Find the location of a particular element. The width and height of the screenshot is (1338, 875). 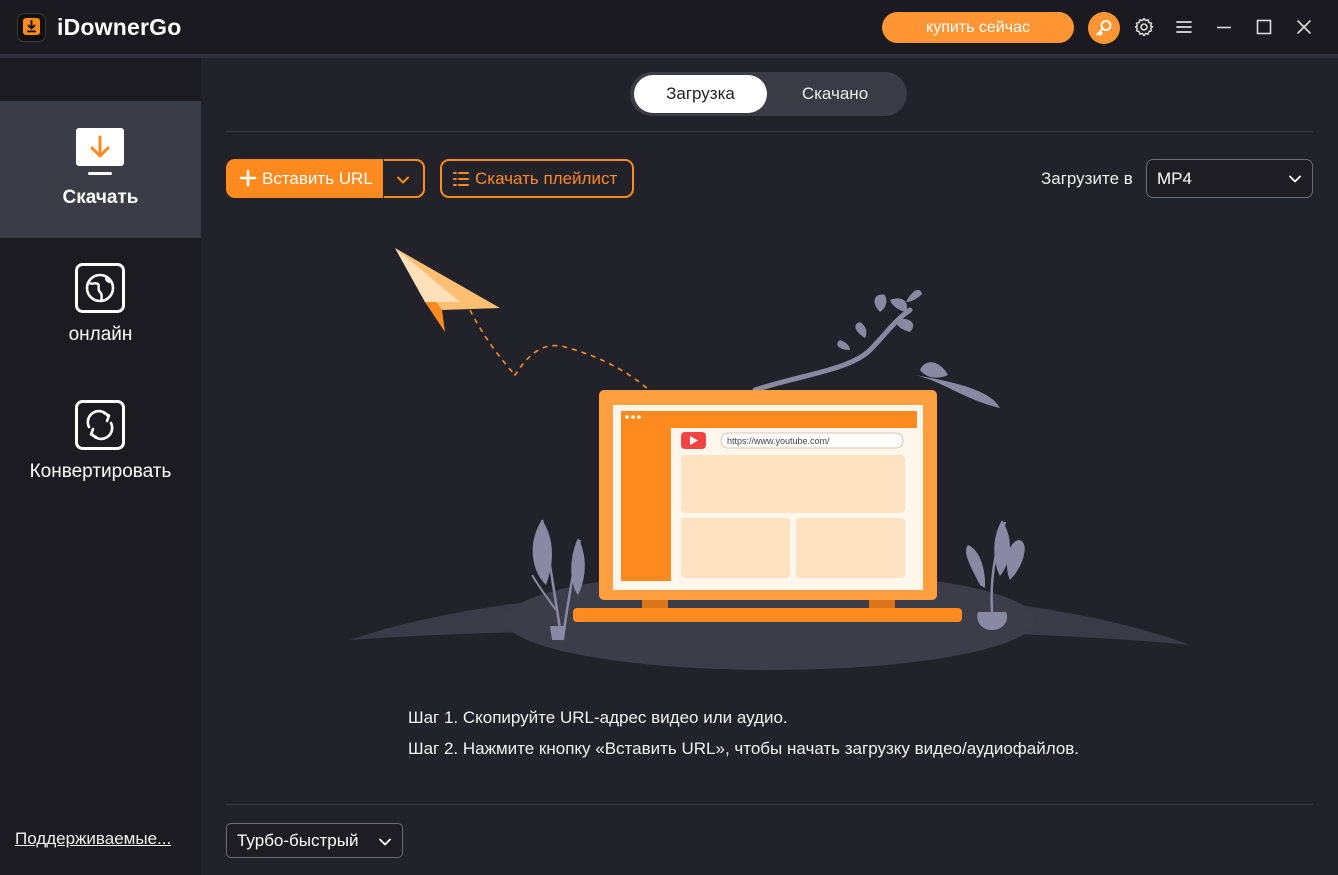

paper-plane-icon is located at coordinates (528, 324).